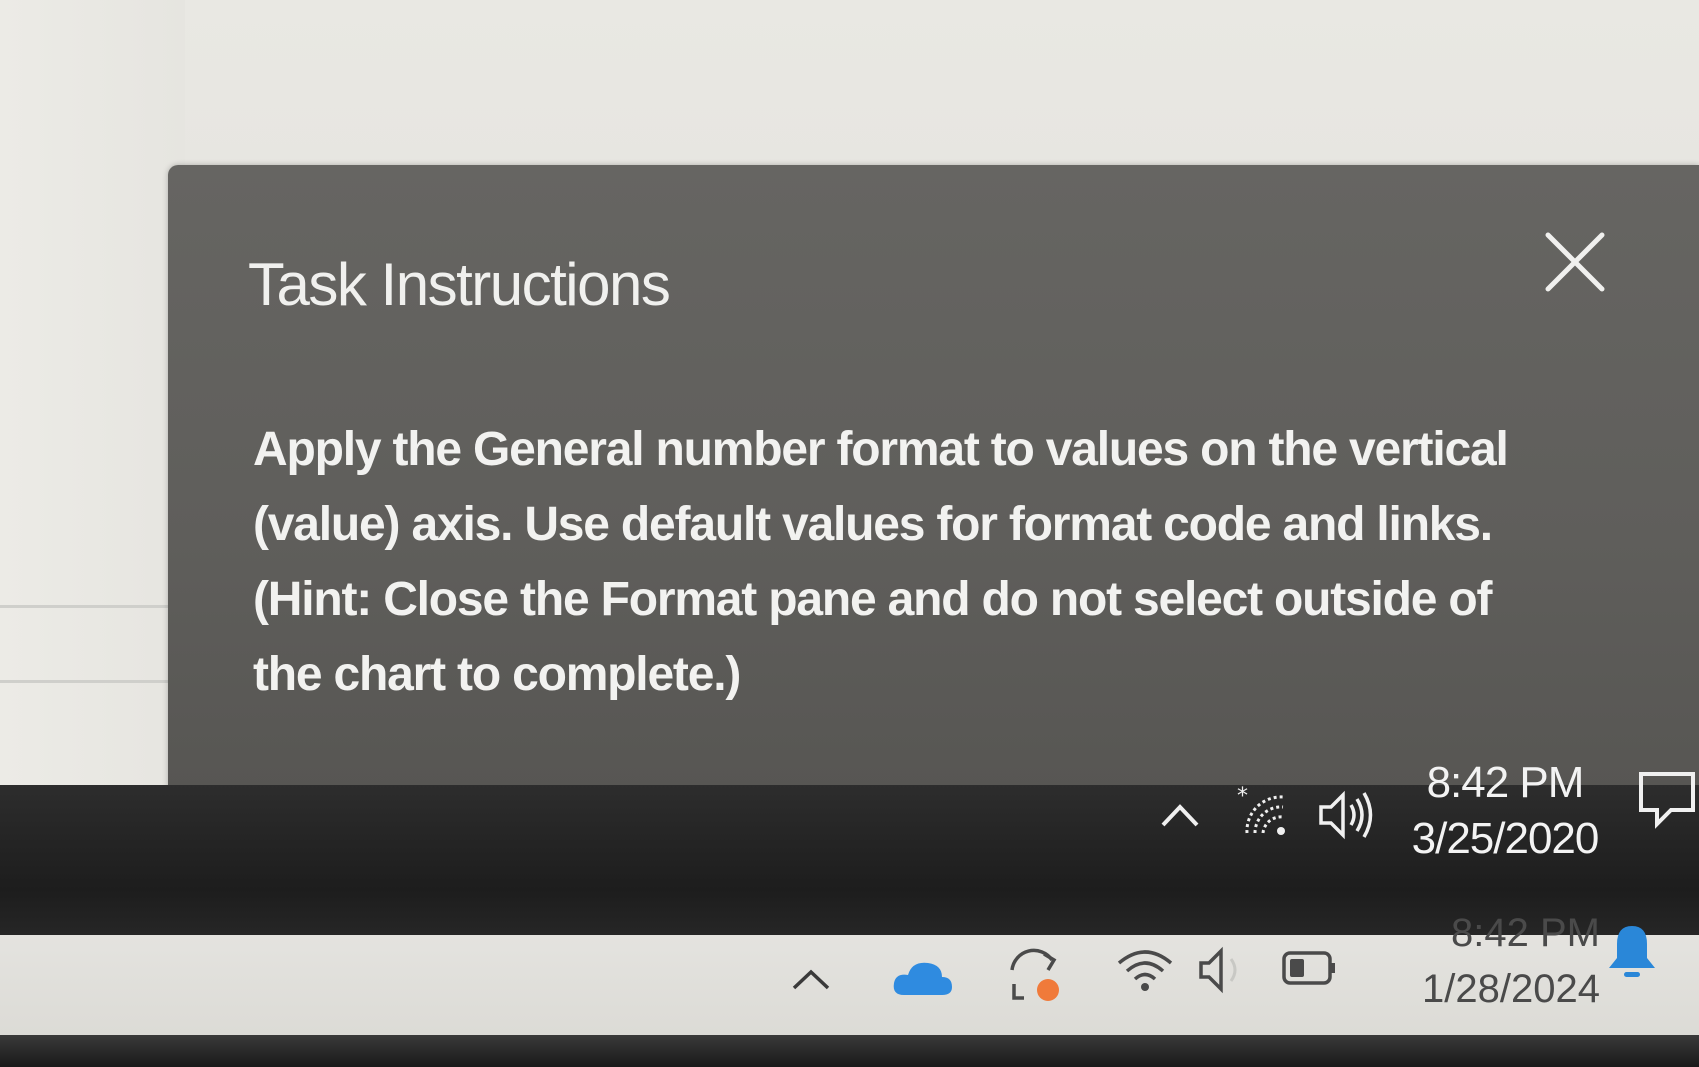  Describe the element at coordinates (1261, 809) in the screenshot. I see `wifi-icon: *` at that location.